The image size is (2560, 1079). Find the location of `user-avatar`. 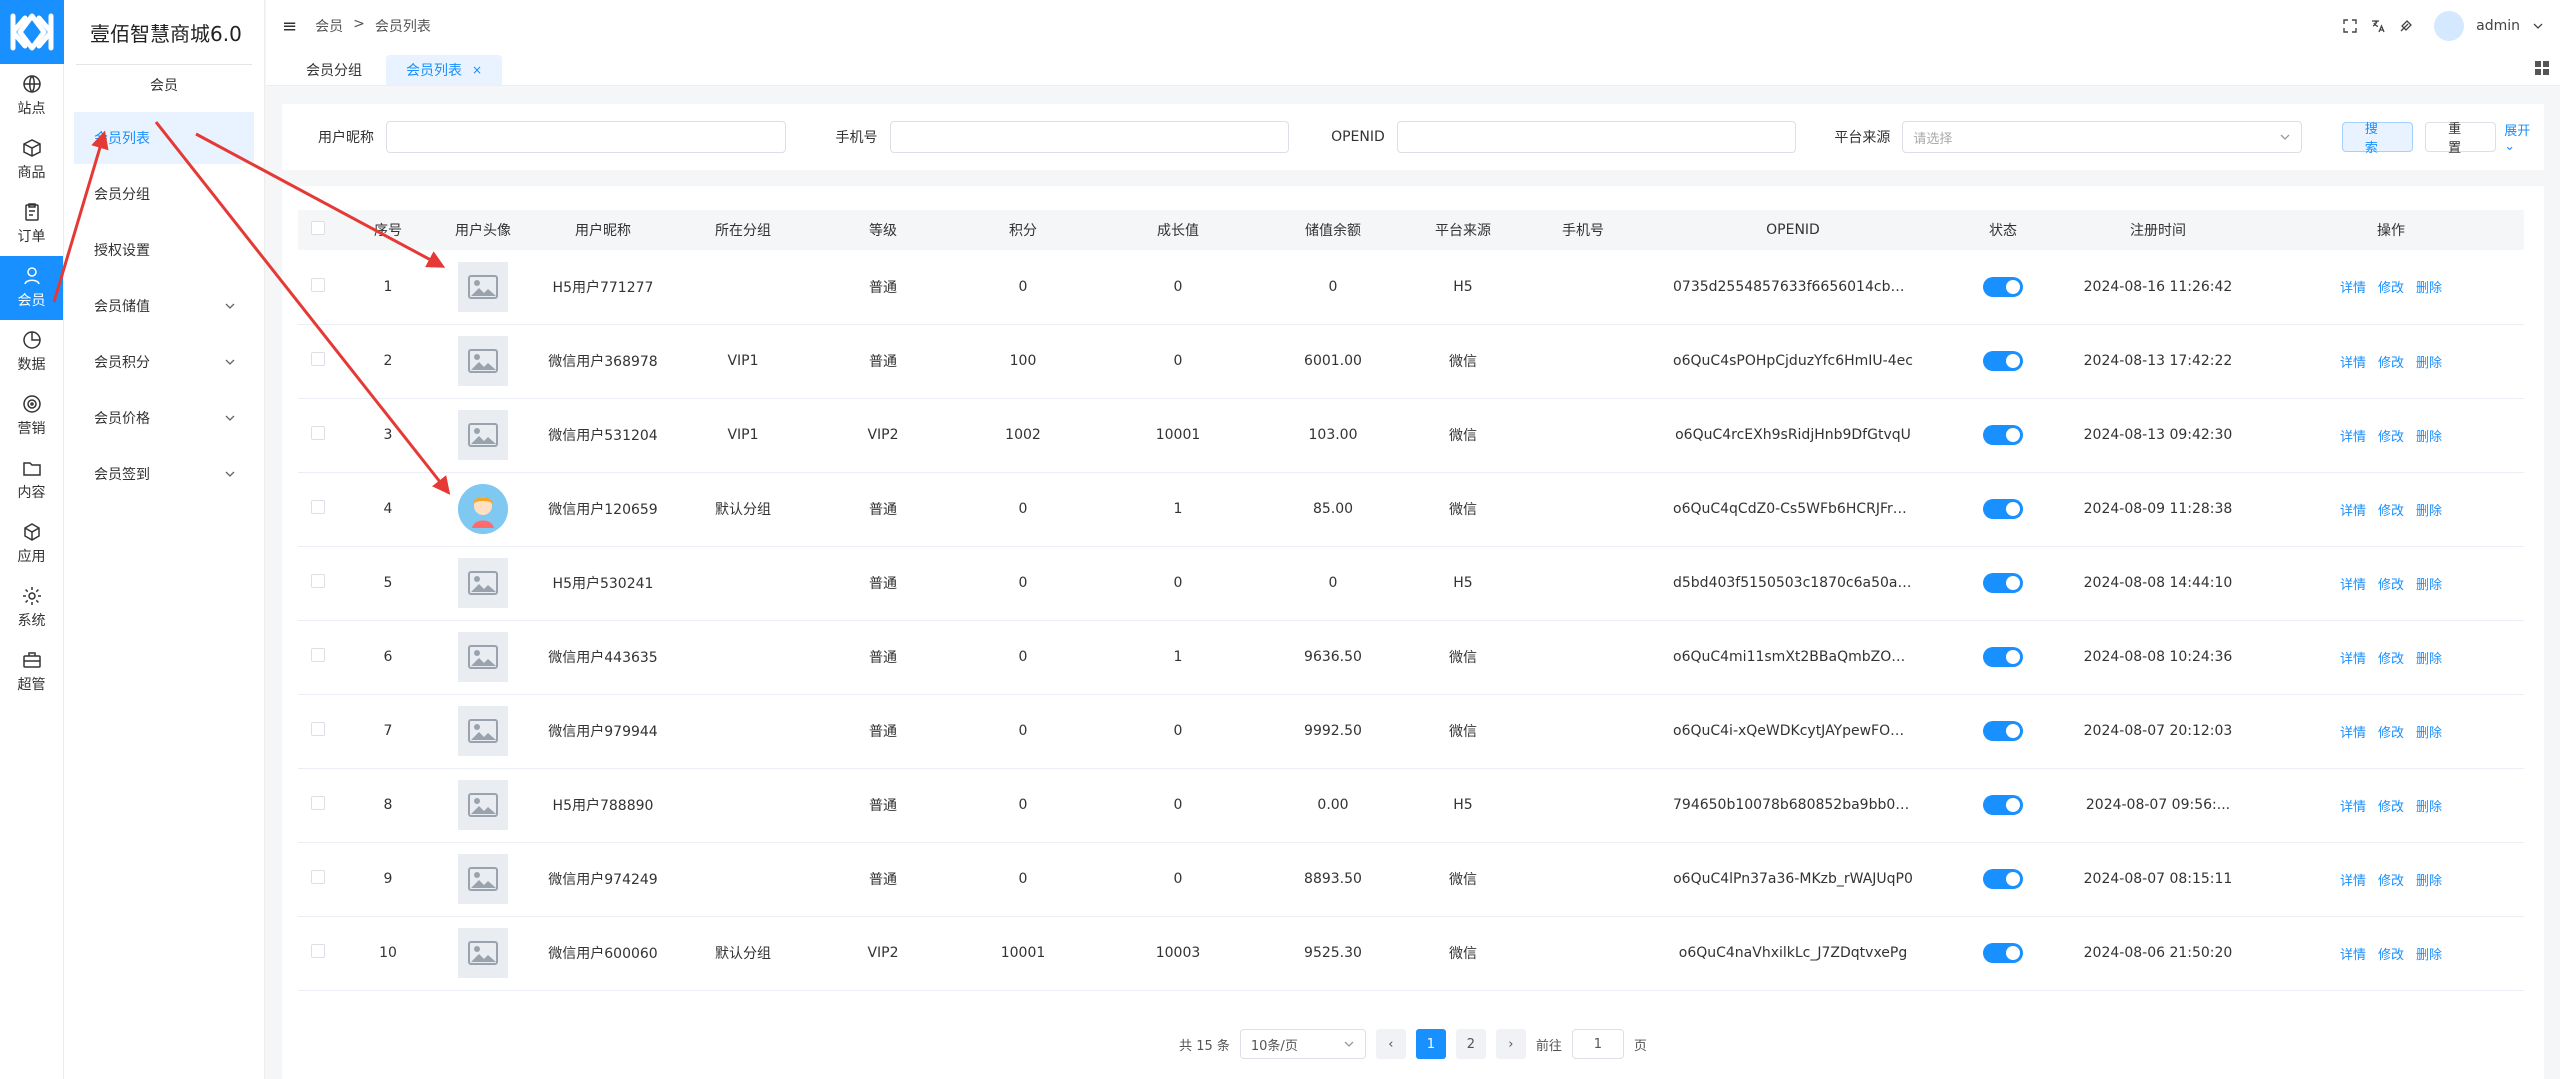

user-avatar is located at coordinates (2449, 26).